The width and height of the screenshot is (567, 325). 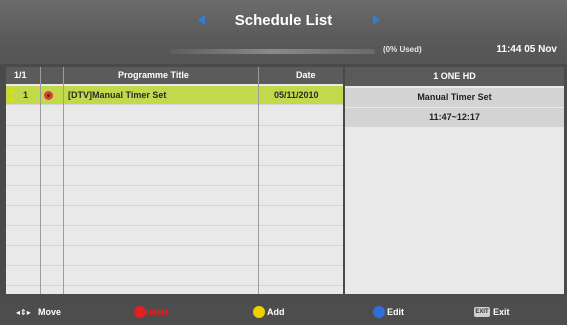 What do you see at coordinates (11, 95) in the screenshot?
I see `up-down-icon` at bounding box center [11, 95].